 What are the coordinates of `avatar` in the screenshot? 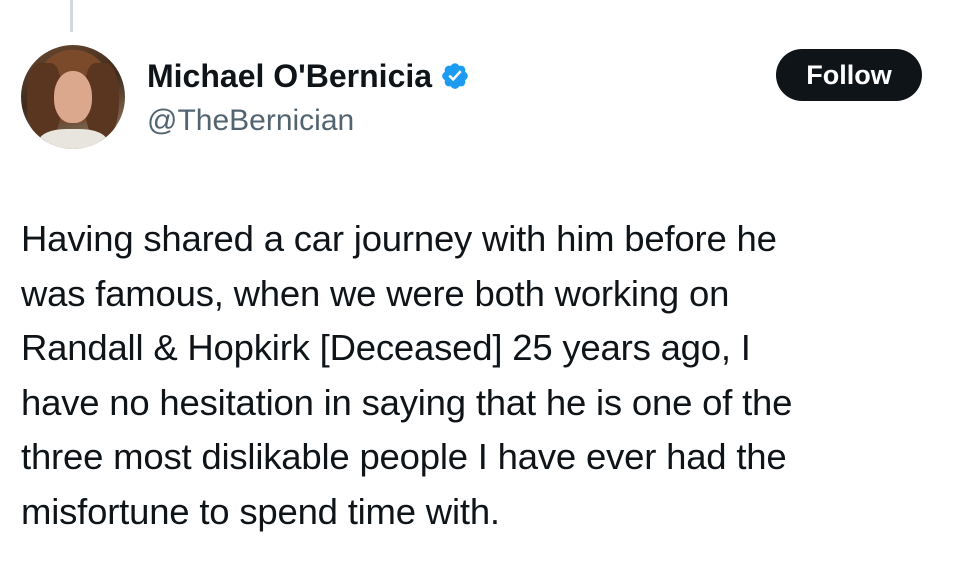 It's located at (73, 97).